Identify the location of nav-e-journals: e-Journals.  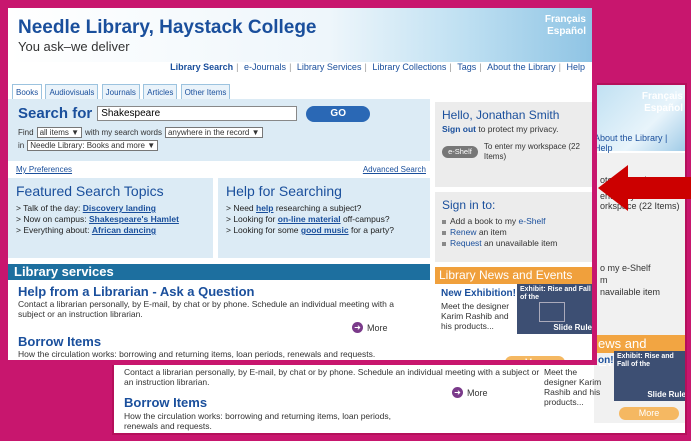
(265, 67).